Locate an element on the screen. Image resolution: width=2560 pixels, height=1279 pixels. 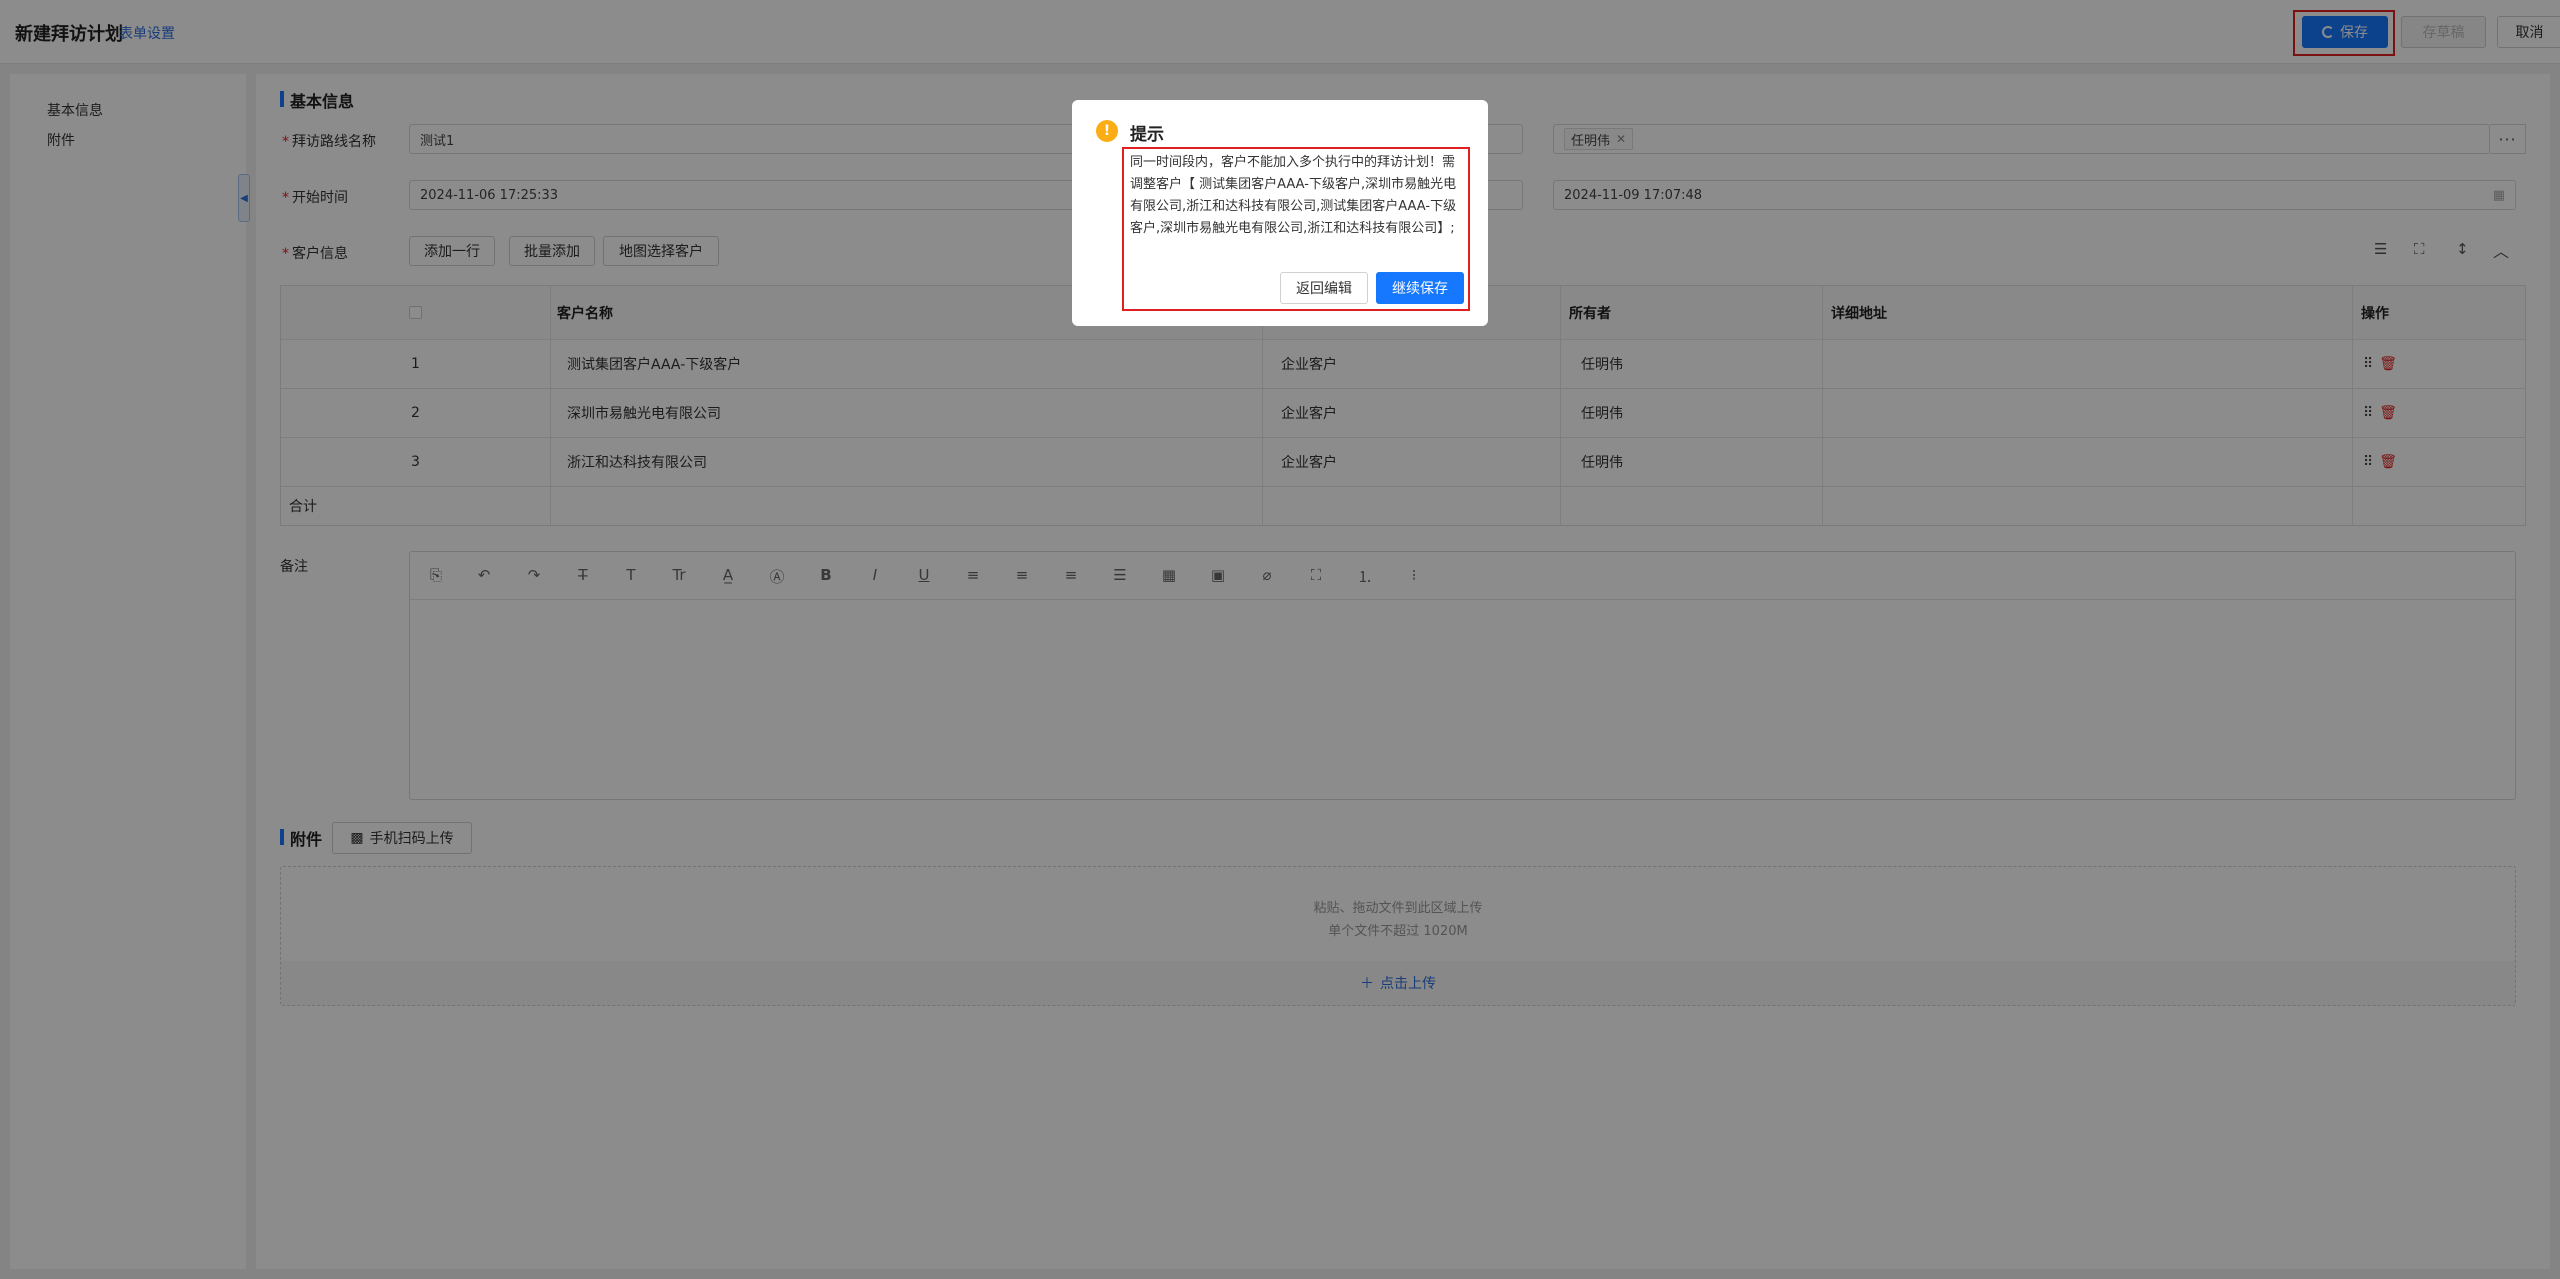
dialog-title: 提示 is located at coordinates (1147, 135).